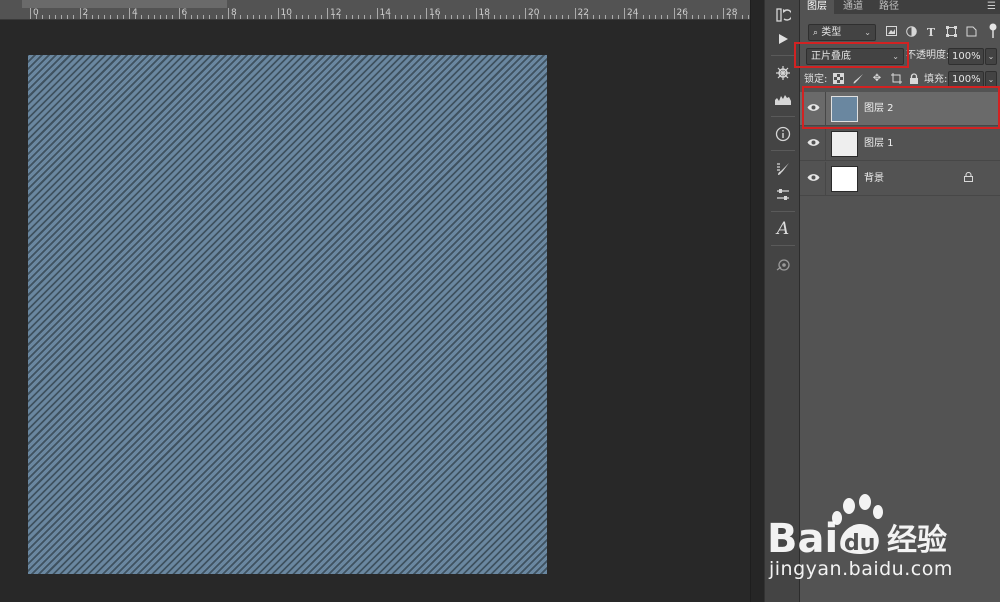 This screenshot has height=602, width=1000. What do you see at coordinates (889, 7) in the screenshot?
I see `tab-paths: 路径` at bounding box center [889, 7].